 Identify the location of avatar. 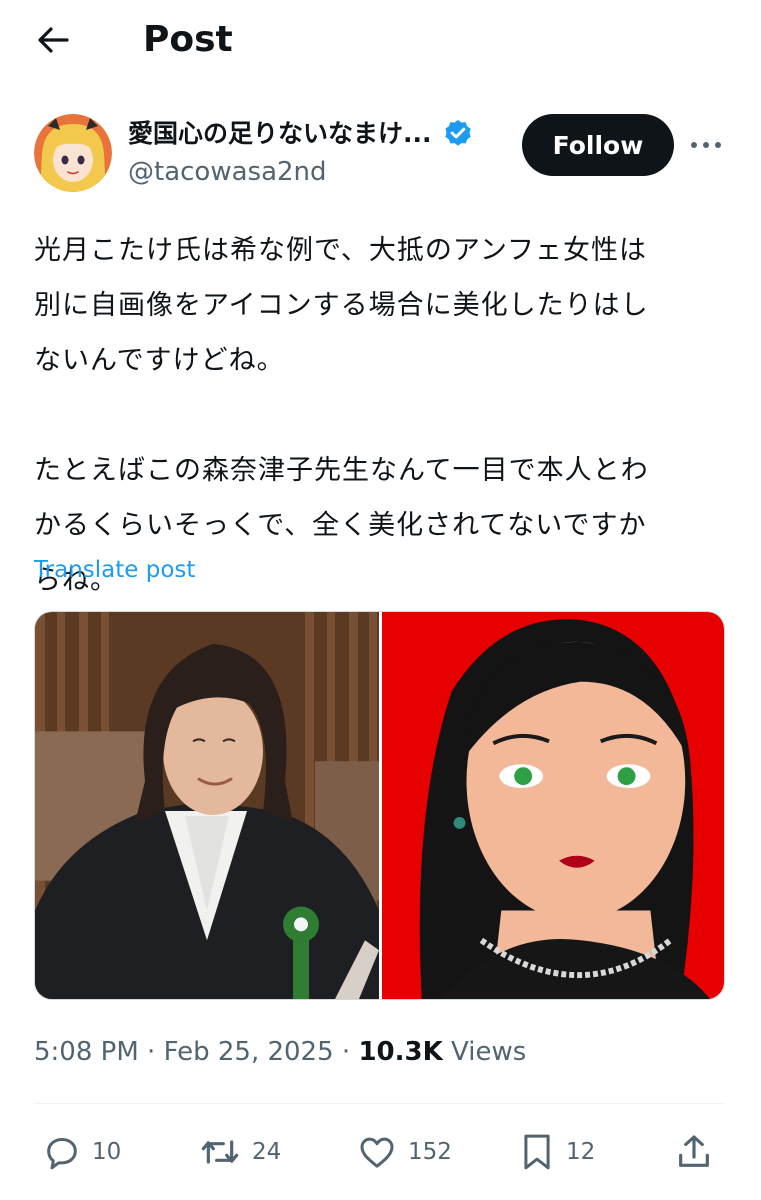
(73, 153).